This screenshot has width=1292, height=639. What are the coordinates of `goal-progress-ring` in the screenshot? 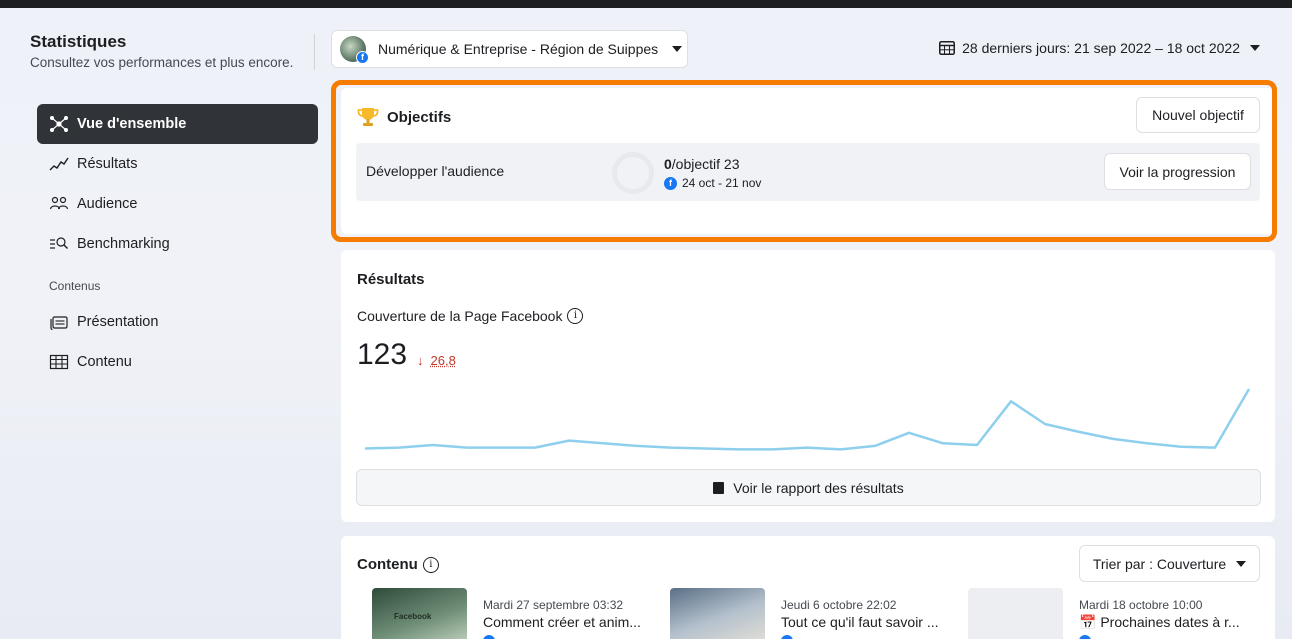 It's located at (633, 173).